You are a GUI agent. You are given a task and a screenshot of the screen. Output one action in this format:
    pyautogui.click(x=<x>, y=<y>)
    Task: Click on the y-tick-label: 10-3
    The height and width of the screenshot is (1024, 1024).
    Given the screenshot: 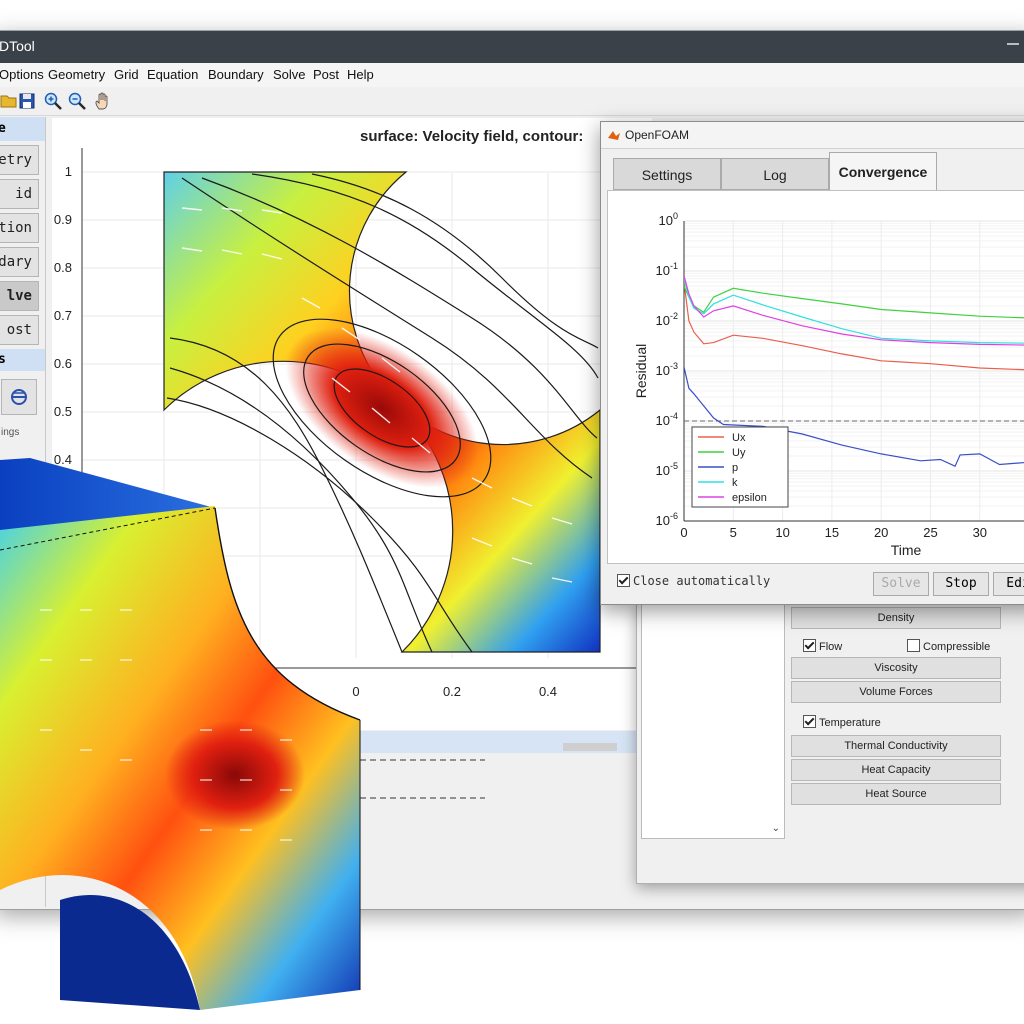 What is the action you would take?
    pyautogui.click(x=667, y=369)
    